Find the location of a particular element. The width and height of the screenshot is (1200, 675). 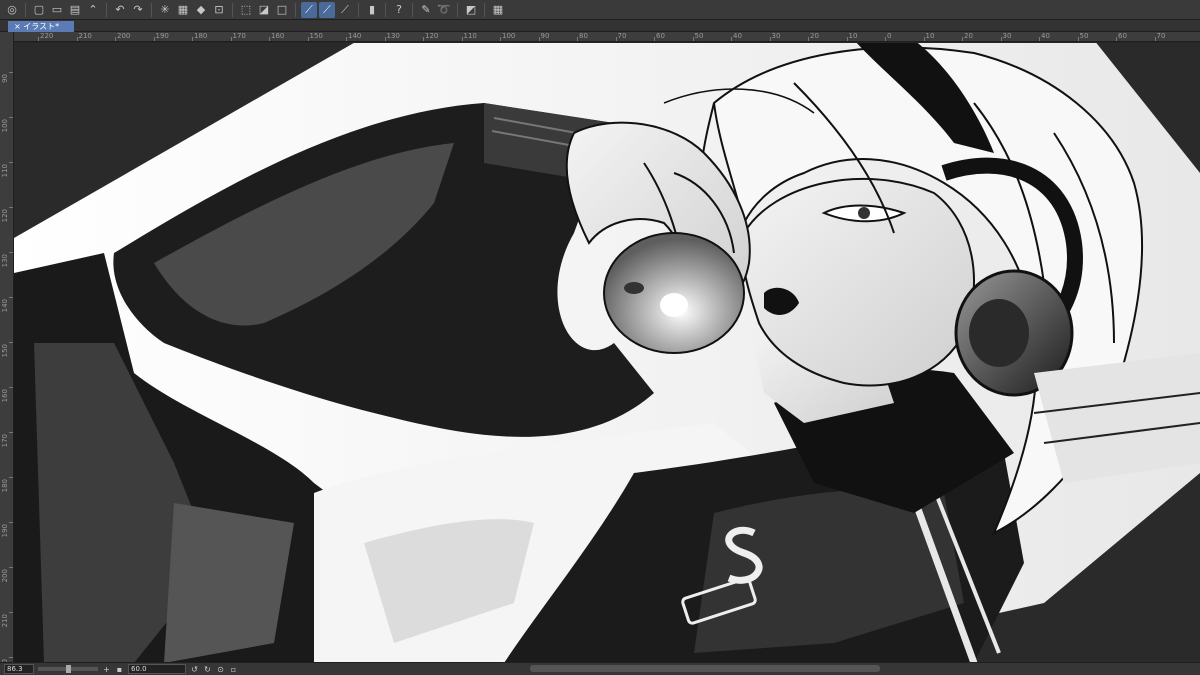

grid-icon: ▦ is located at coordinates (498, 10).